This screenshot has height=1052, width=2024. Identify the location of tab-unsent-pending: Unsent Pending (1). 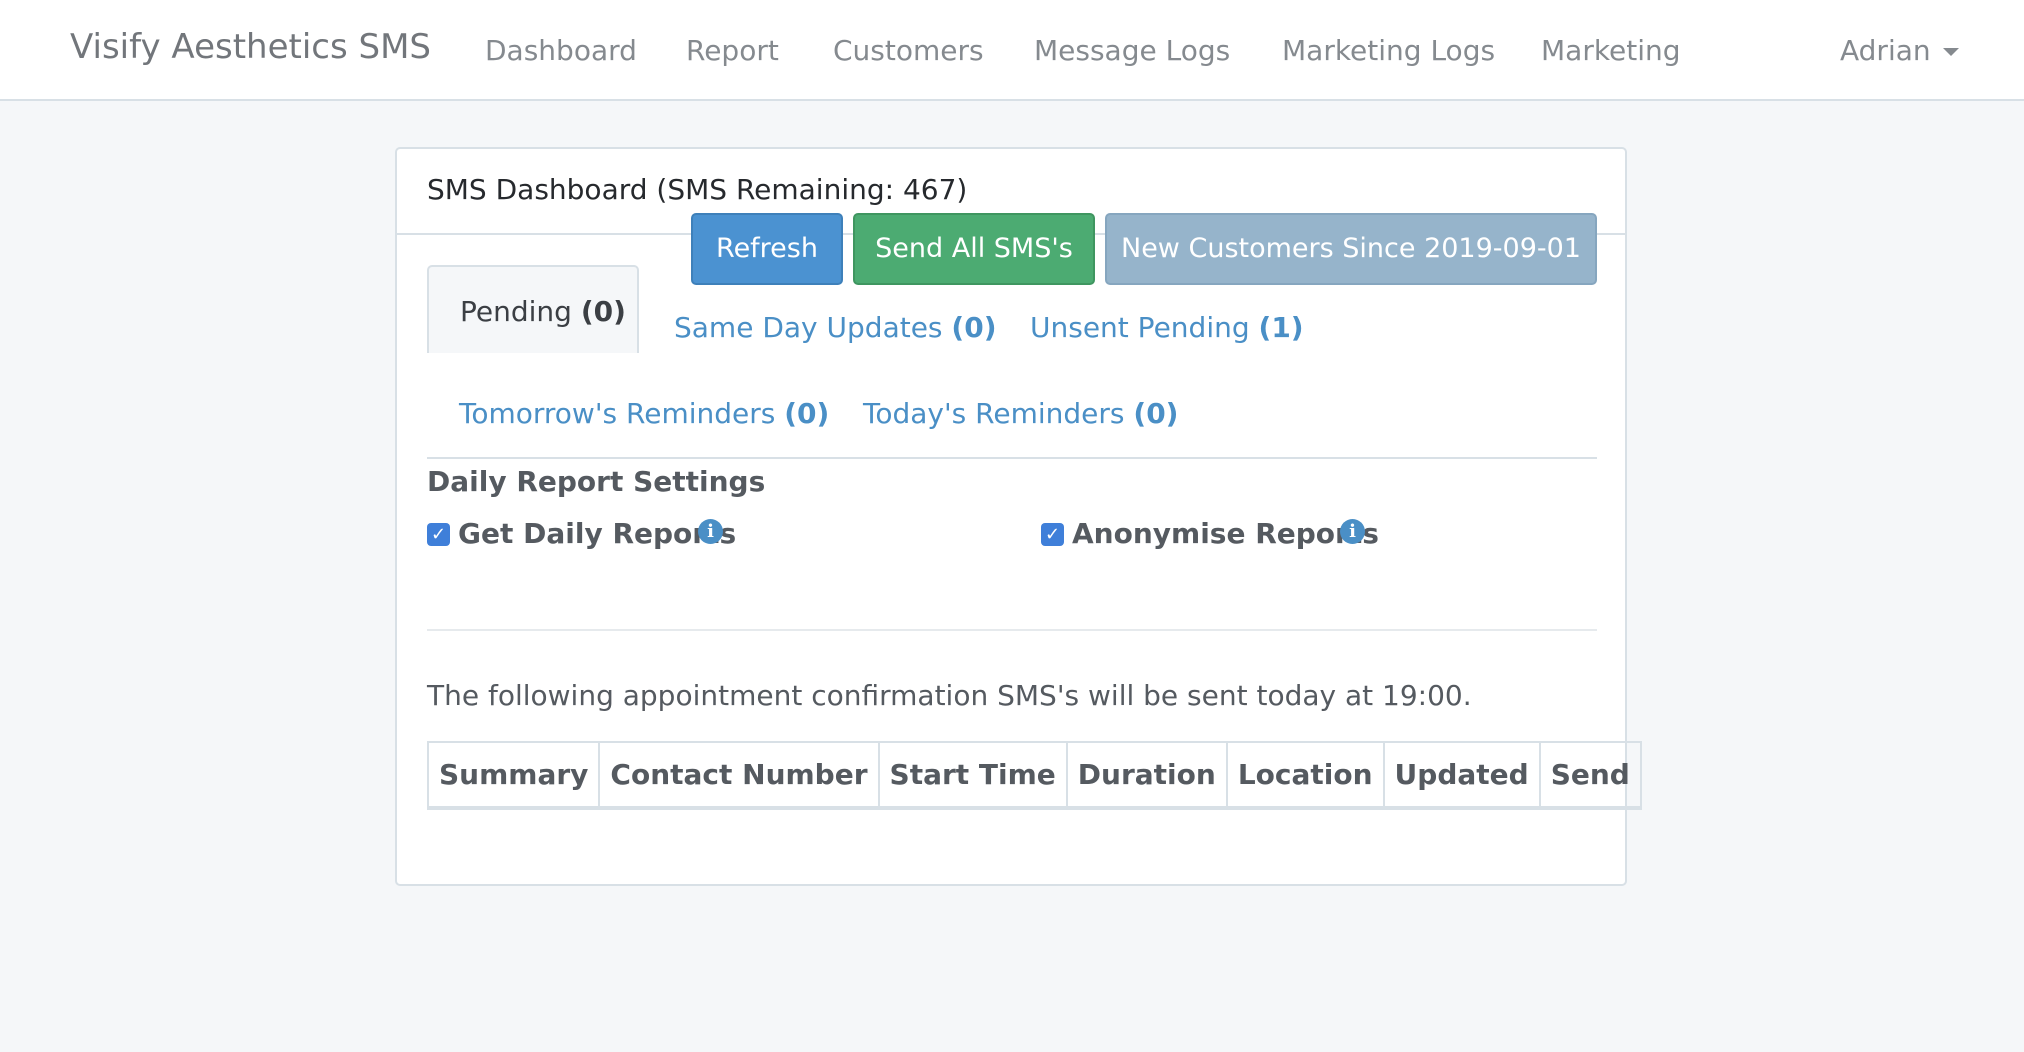
(1167, 327).